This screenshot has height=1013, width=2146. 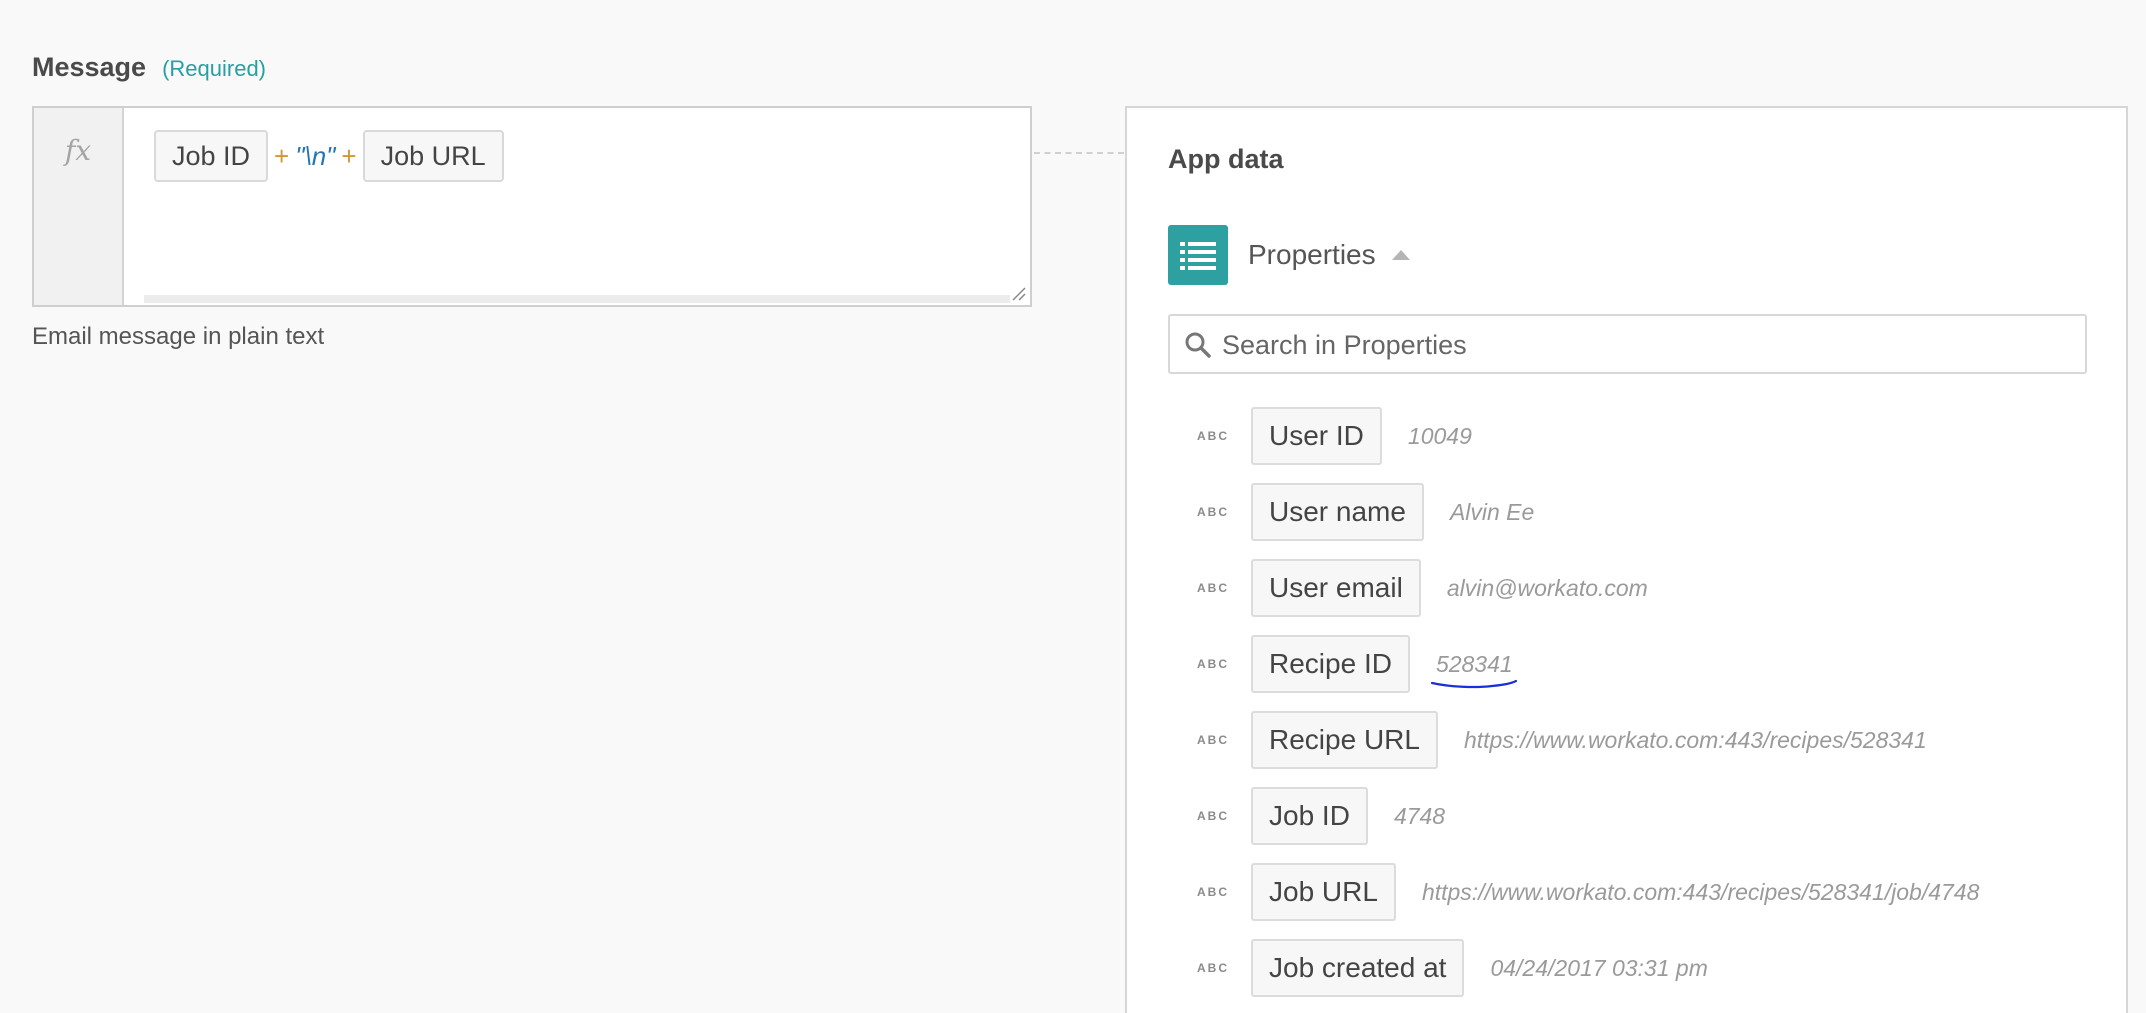 What do you see at coordinates (89, 67) in the screenshot?
I see `message-label: Message` at bounding box center [89, 67].